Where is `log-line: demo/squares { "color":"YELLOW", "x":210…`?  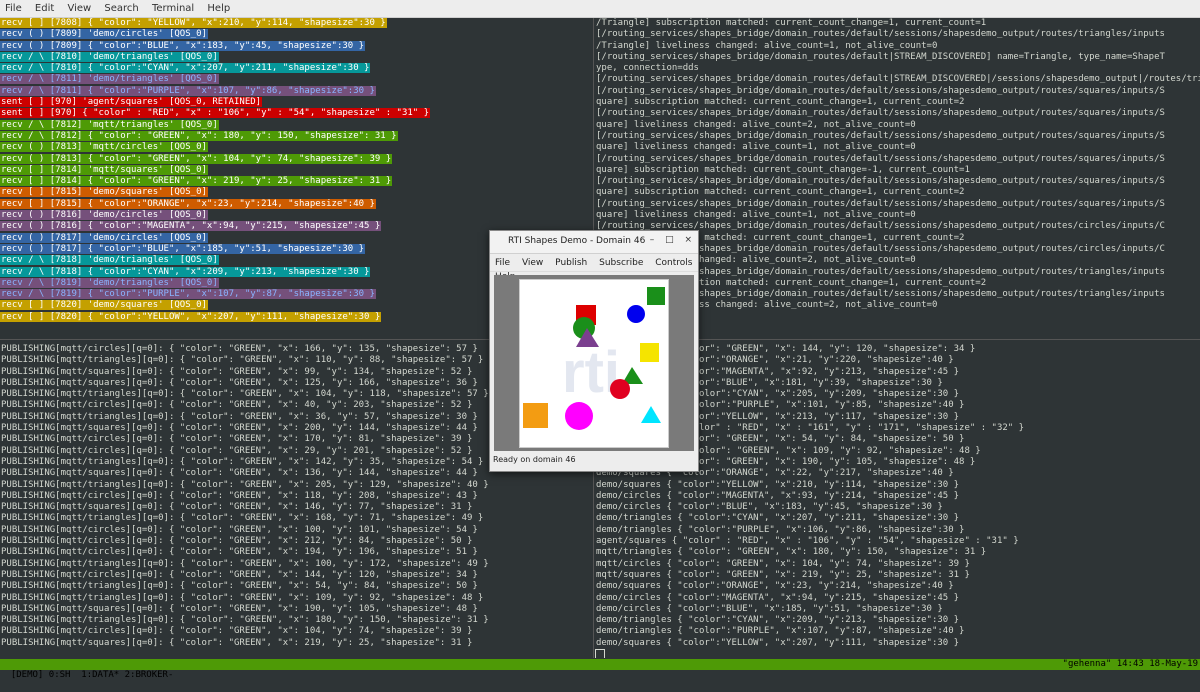
log-line: demo/squares { "color":"YELLOW", "x":210… is located at coordinates (778, 484).